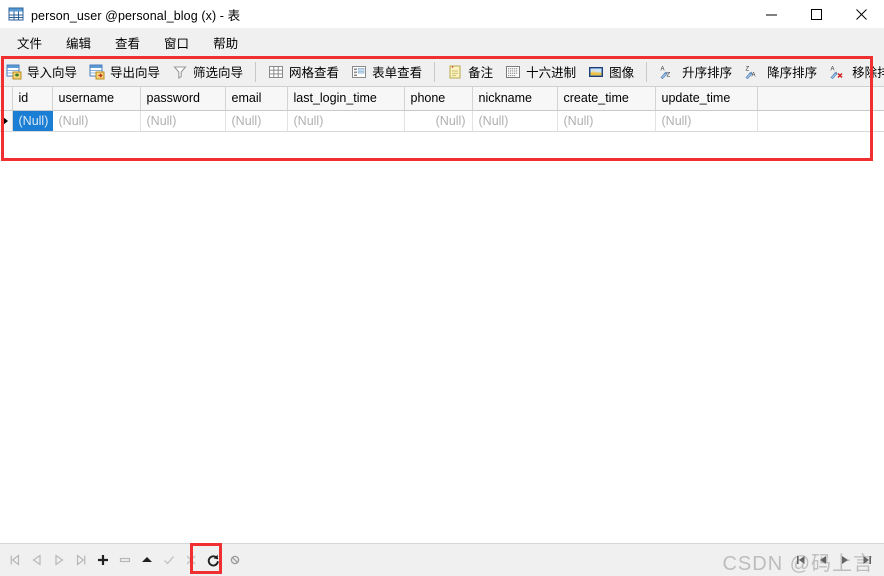 The height and width of the screenshot is (576, 884). What do you see at coordinates (147, 560) in the screenshot?
I see `apply-change-button` at bounding box center [147, 560].